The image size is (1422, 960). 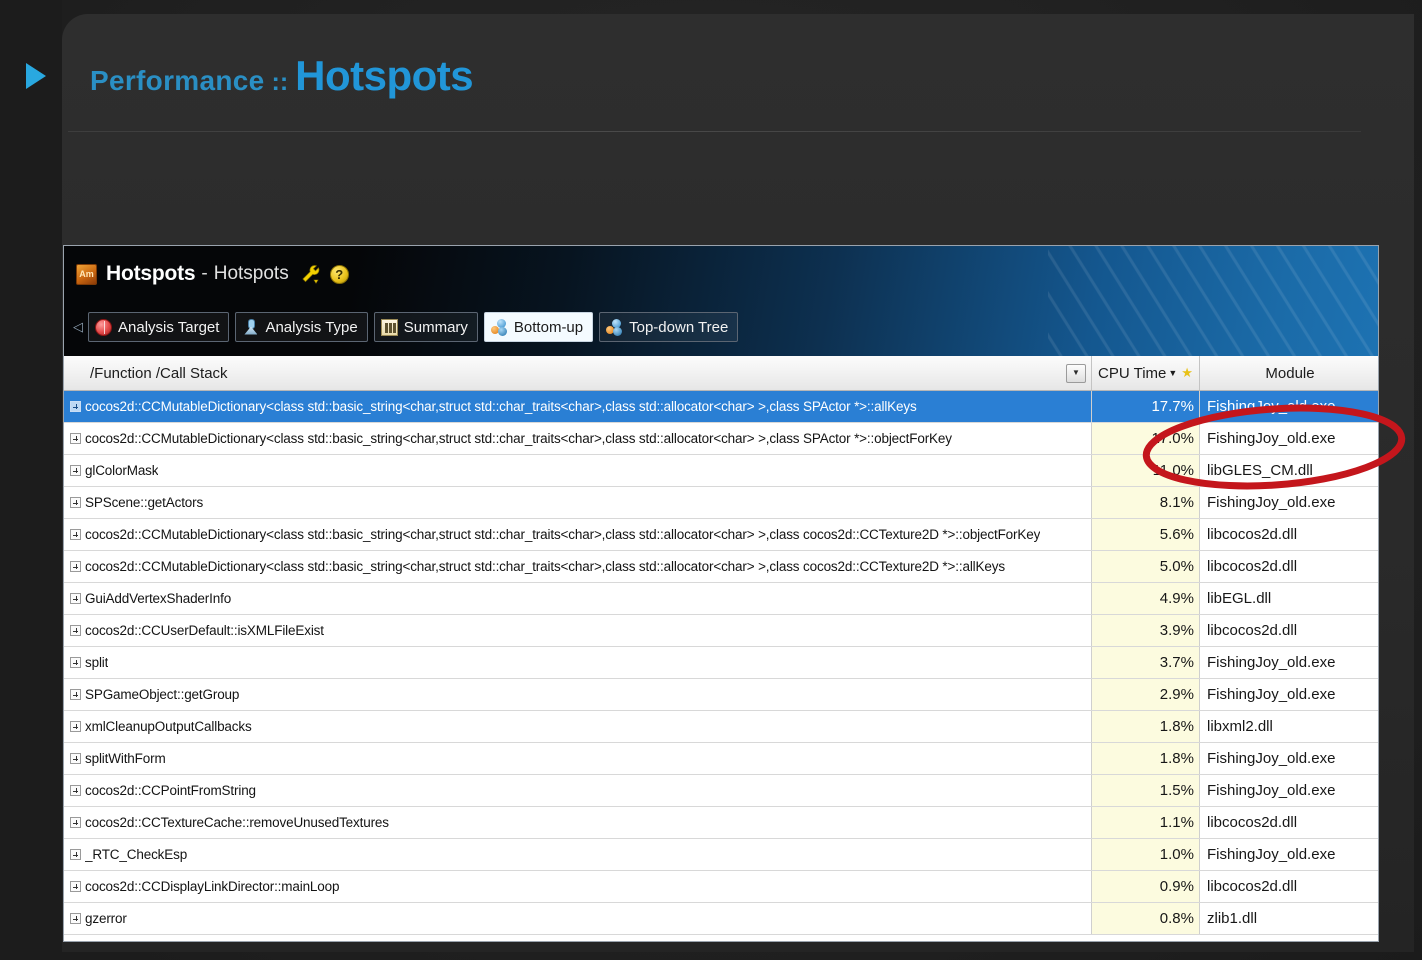 What do you see at coordinates (1146, 598) in the screenshot?
I see `cell-cpu-time: 4.9%` at bounding box center [1146, 598].